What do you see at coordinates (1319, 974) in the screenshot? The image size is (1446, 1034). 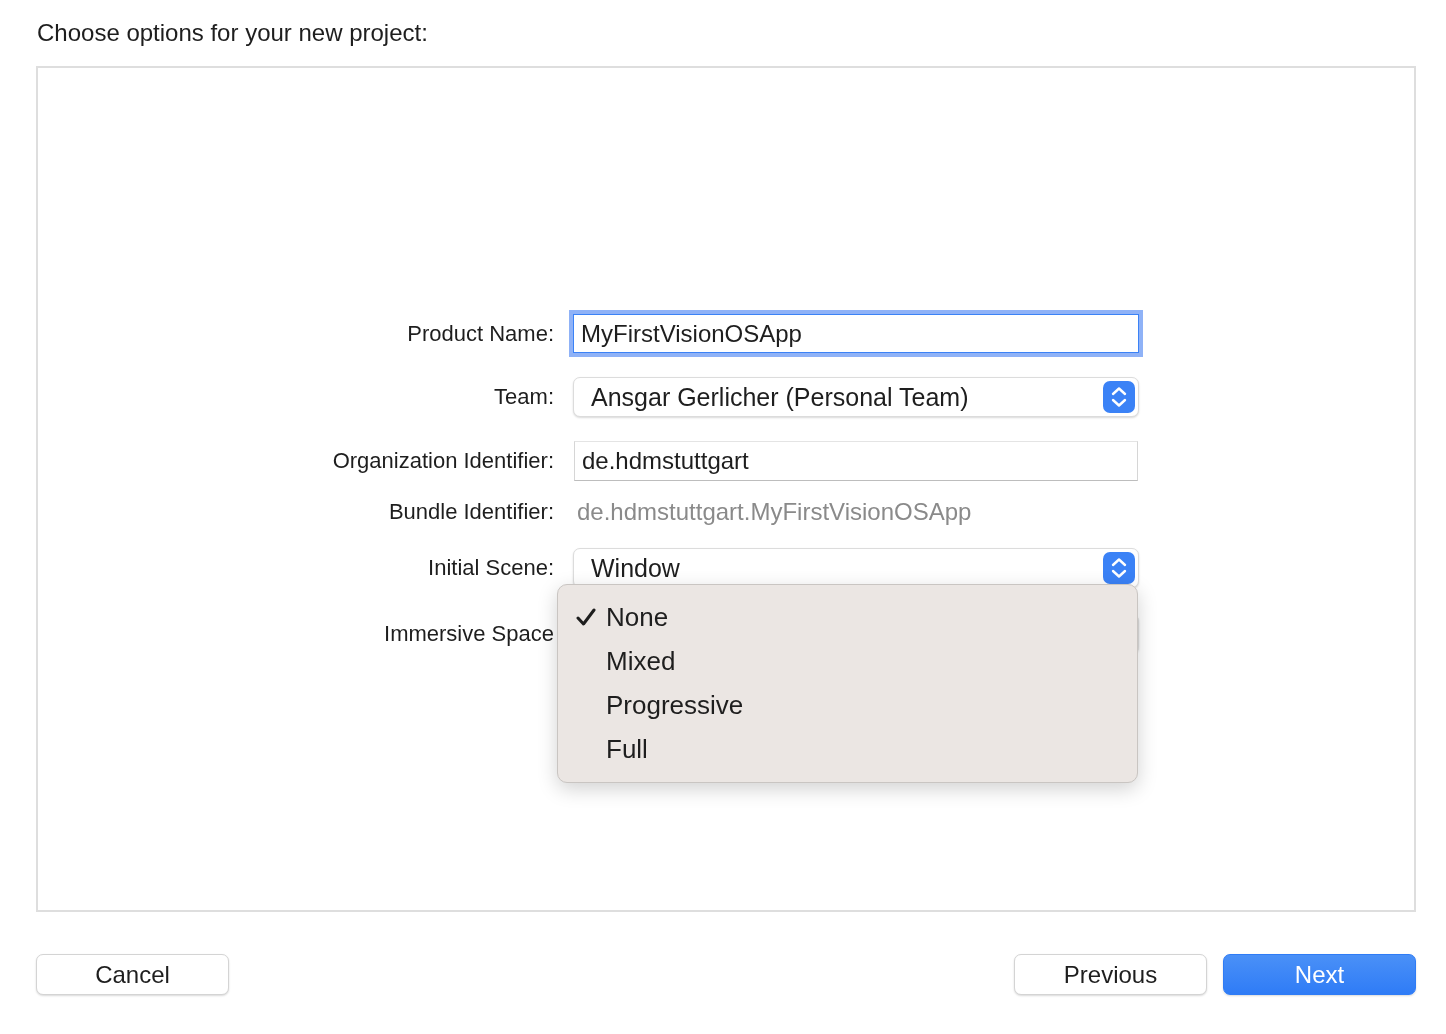 I see `next-button: Next` at bounding box center [1319, 974].